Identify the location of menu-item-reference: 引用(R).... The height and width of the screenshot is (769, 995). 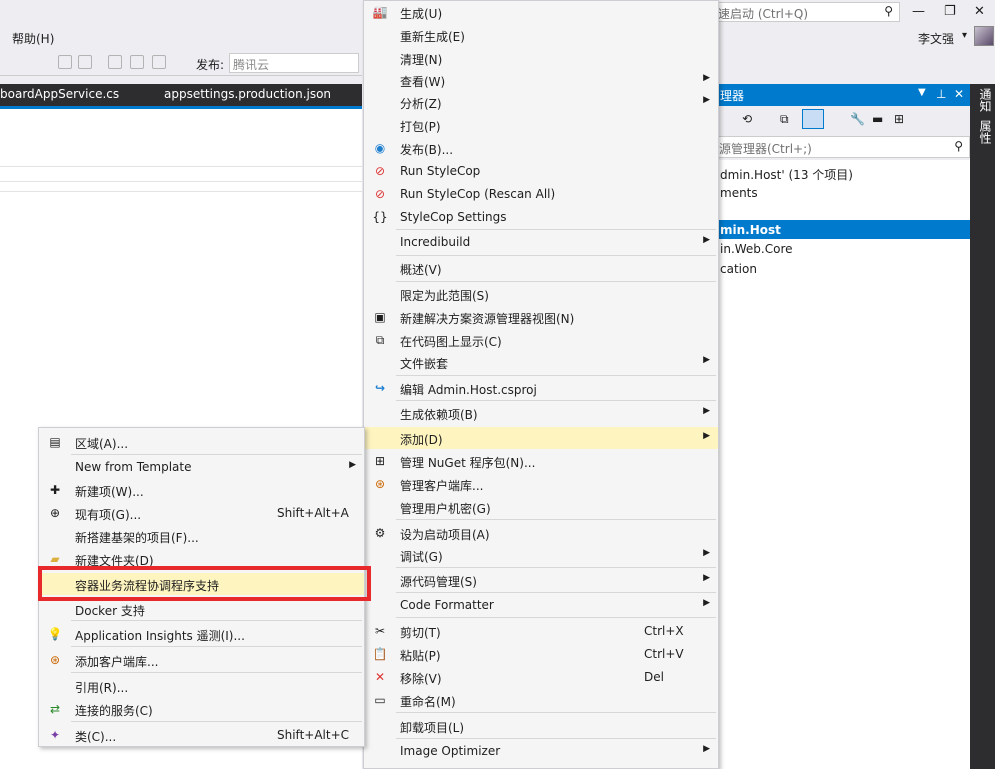
(201, 686).